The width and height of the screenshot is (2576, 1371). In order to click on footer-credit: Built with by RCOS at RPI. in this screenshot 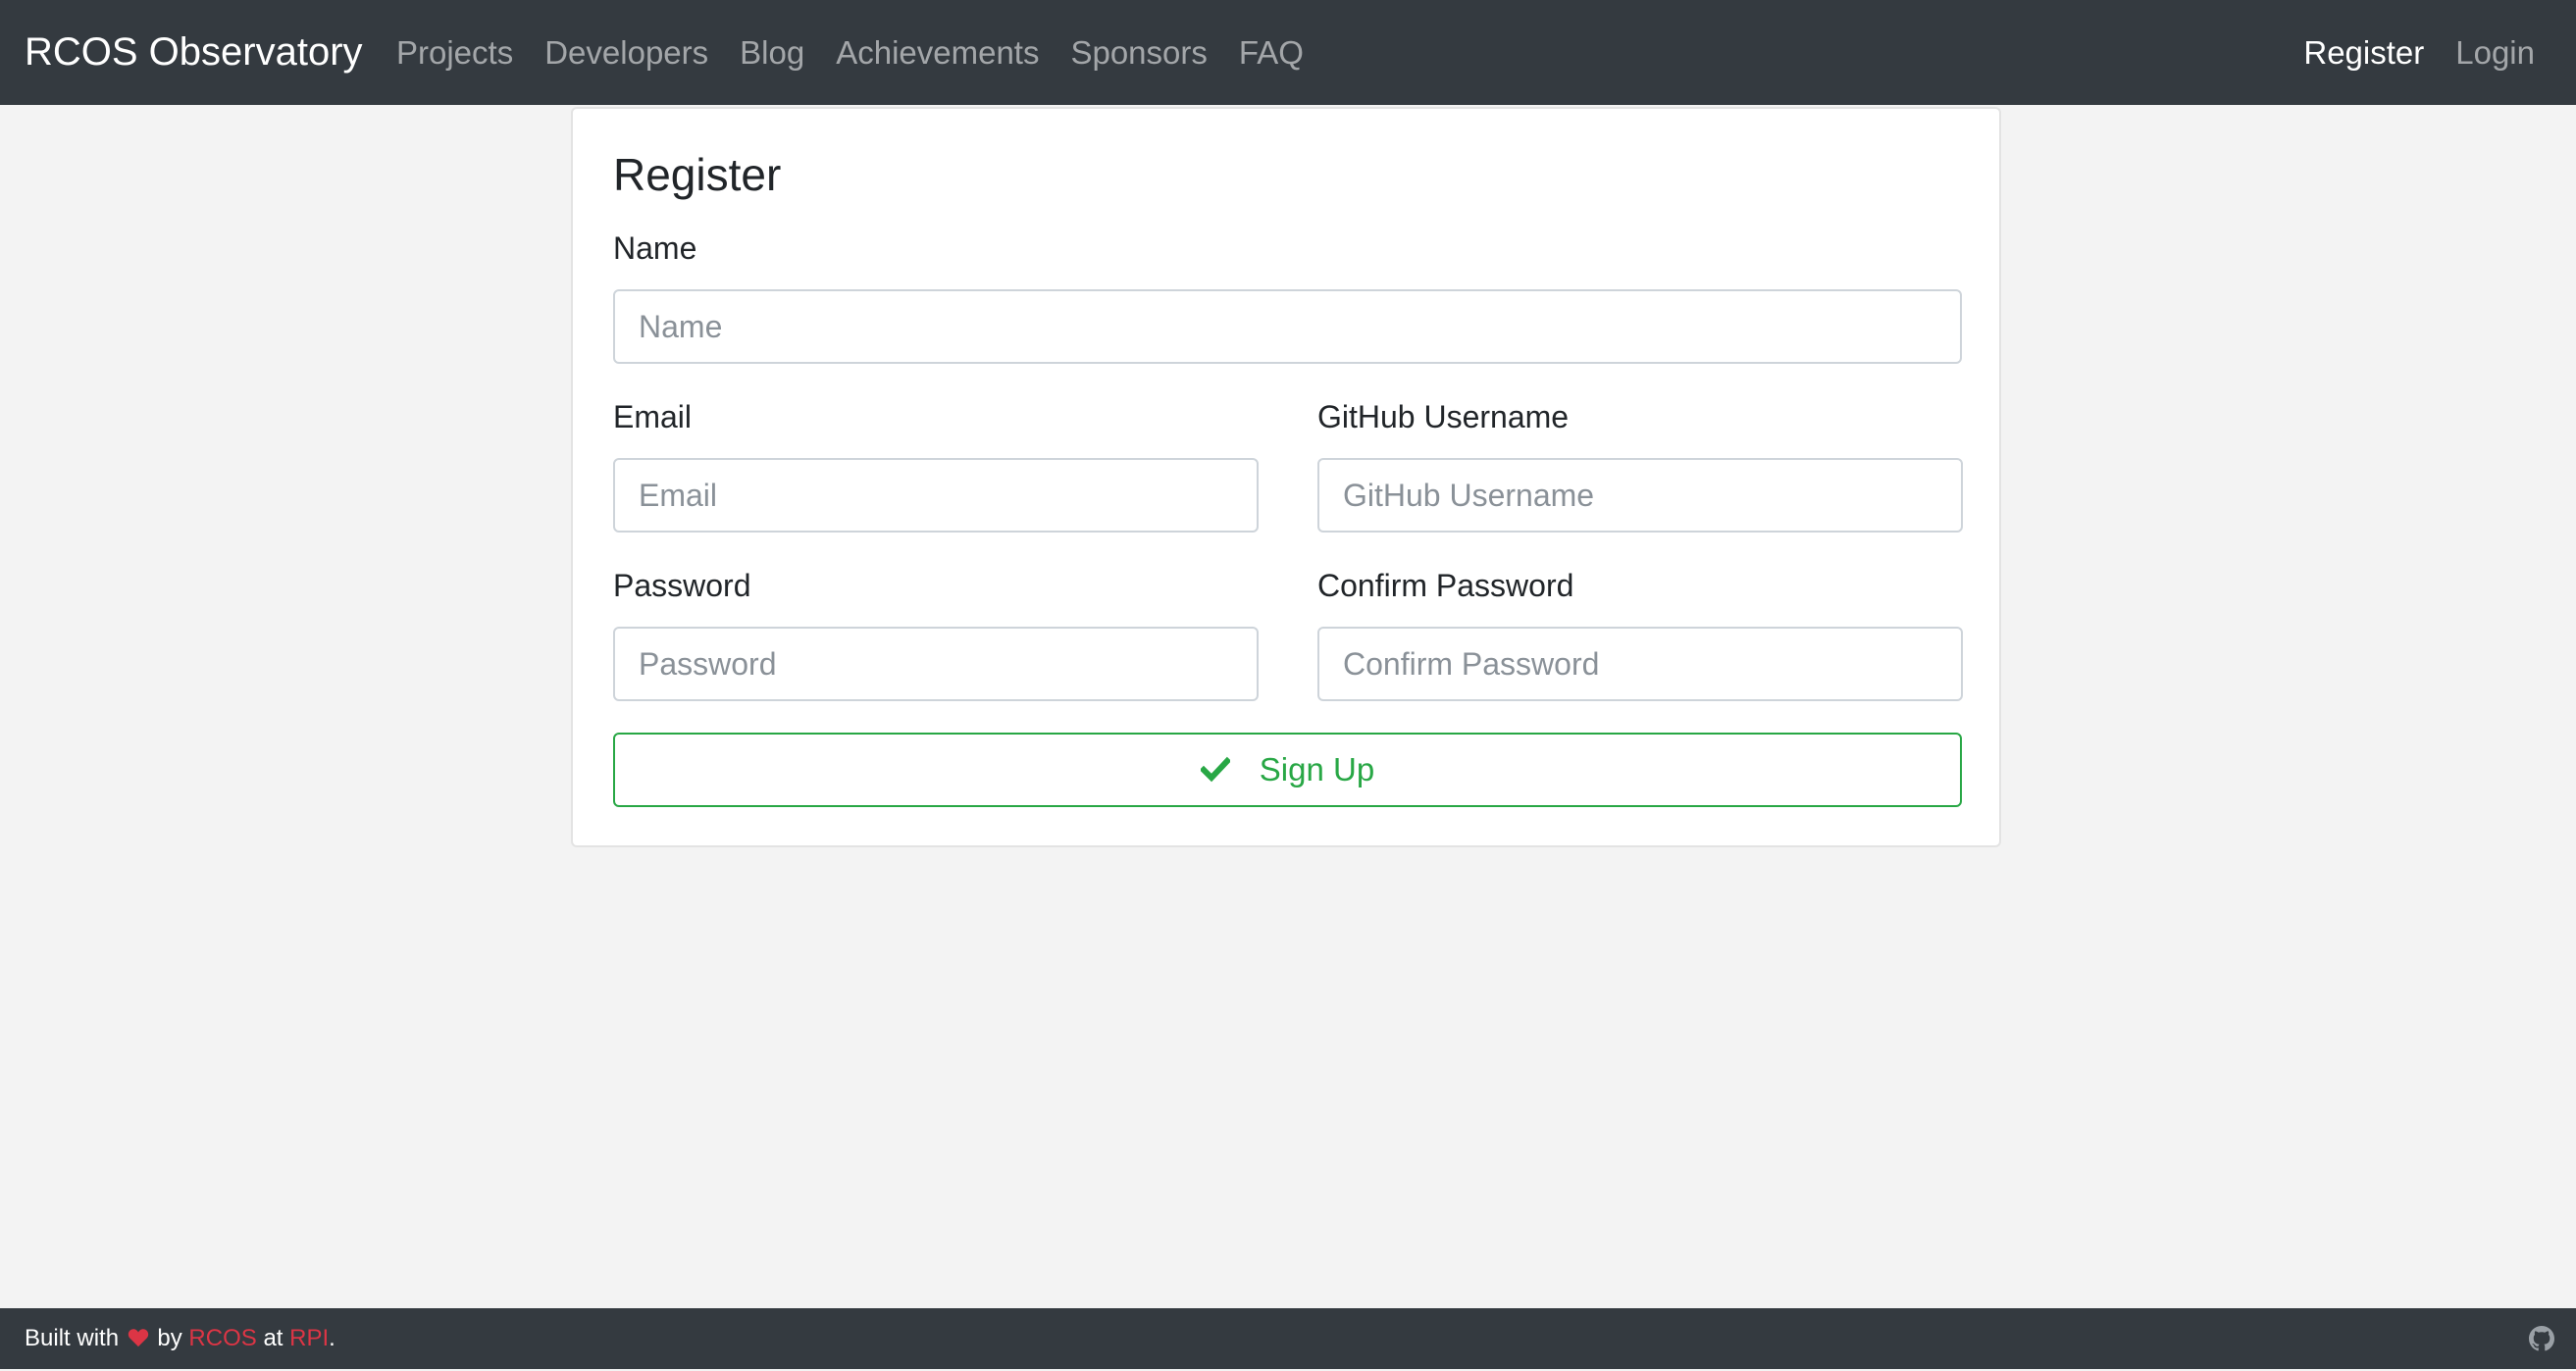, I will do `click(180, 1338)`.